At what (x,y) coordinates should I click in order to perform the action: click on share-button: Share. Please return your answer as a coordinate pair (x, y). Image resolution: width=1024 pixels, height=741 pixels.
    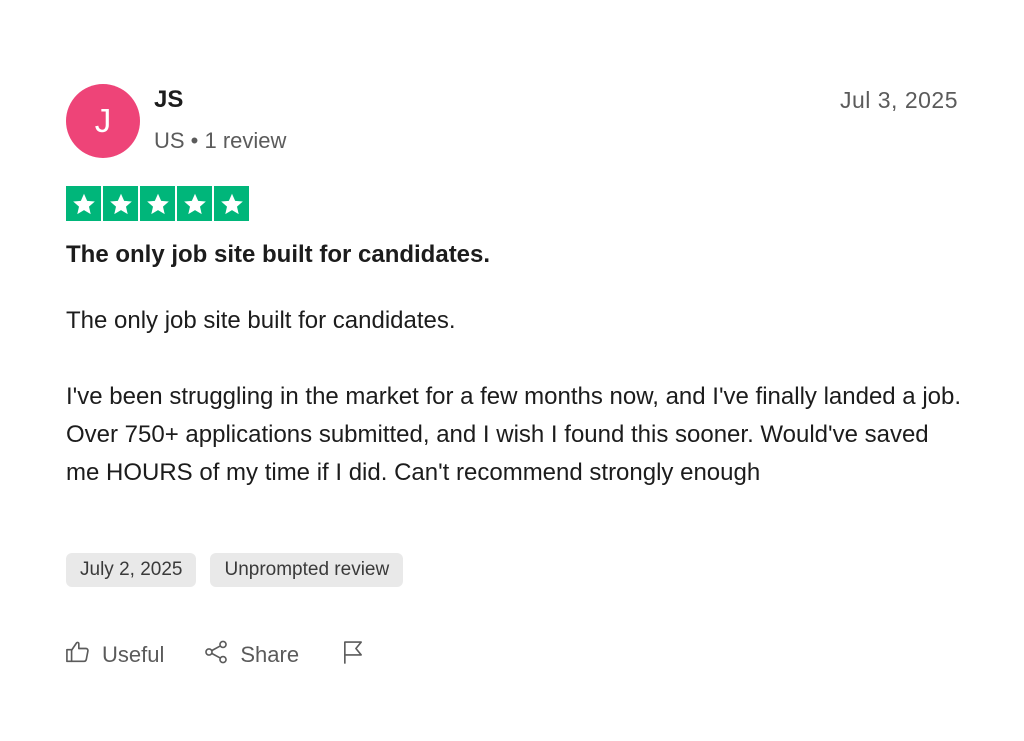
    Looking at the image, I should click on (250, 655).